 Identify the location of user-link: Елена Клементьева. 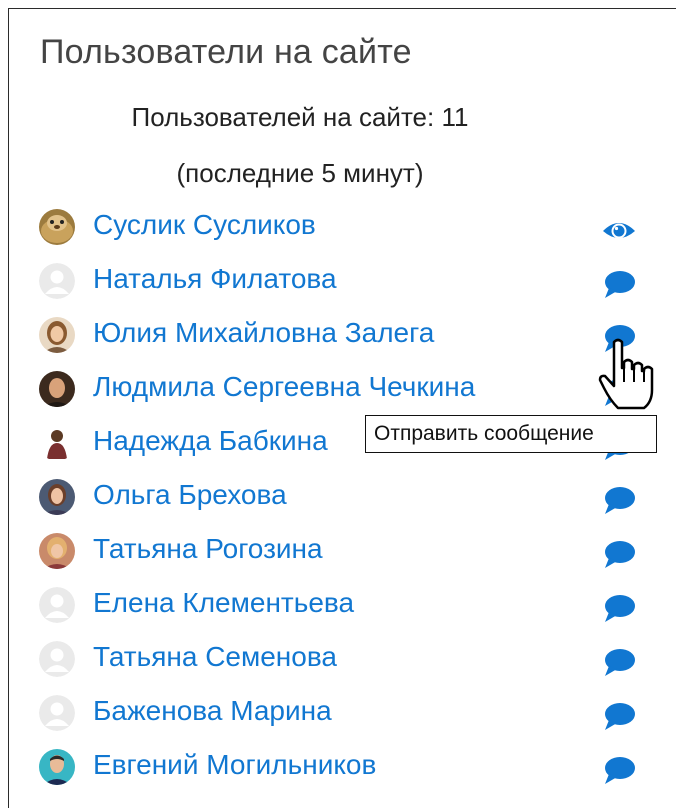
(223, 603).